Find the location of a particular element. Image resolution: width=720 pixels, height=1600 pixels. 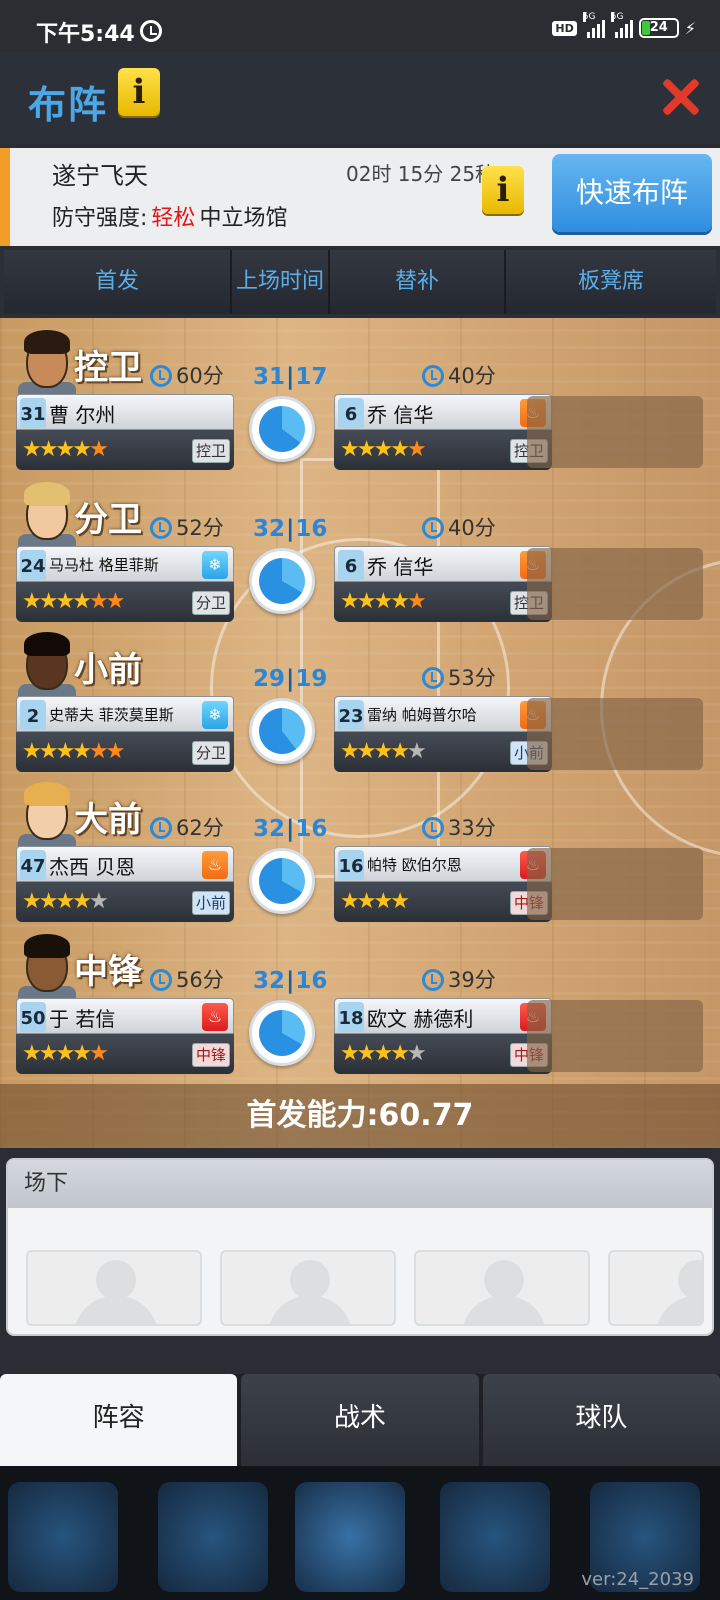

nav-dock: ver:24_2039 is located at coordinates (360, 1533).